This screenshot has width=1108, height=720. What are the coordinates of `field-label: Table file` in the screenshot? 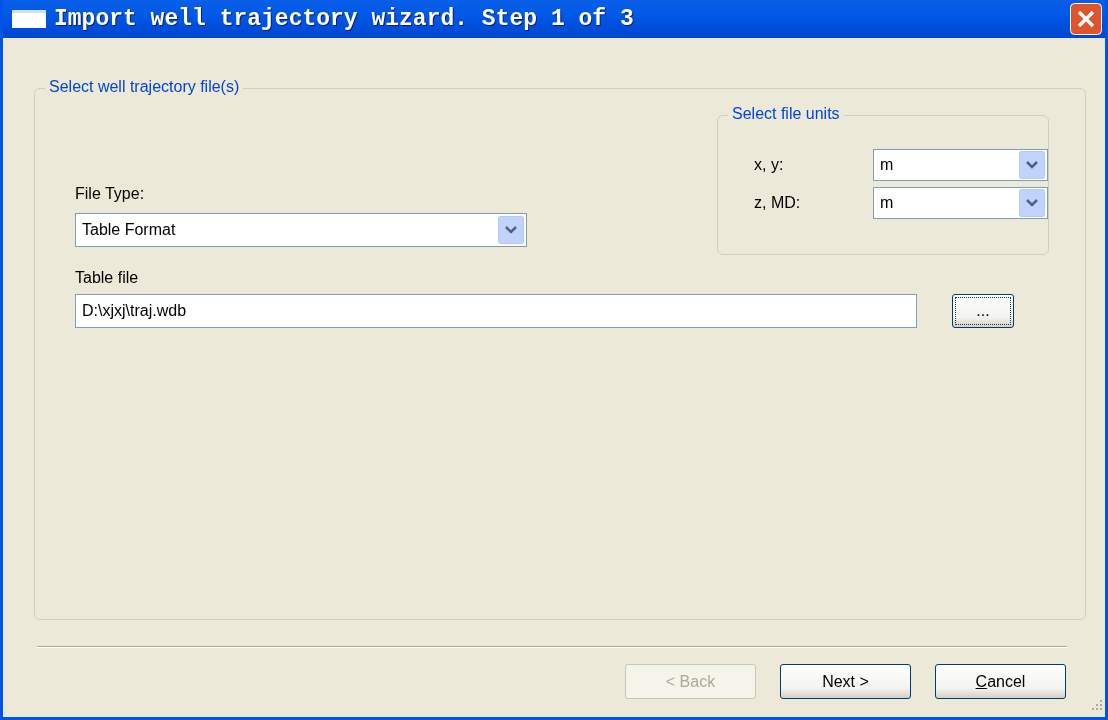 It's located at (107, 278).